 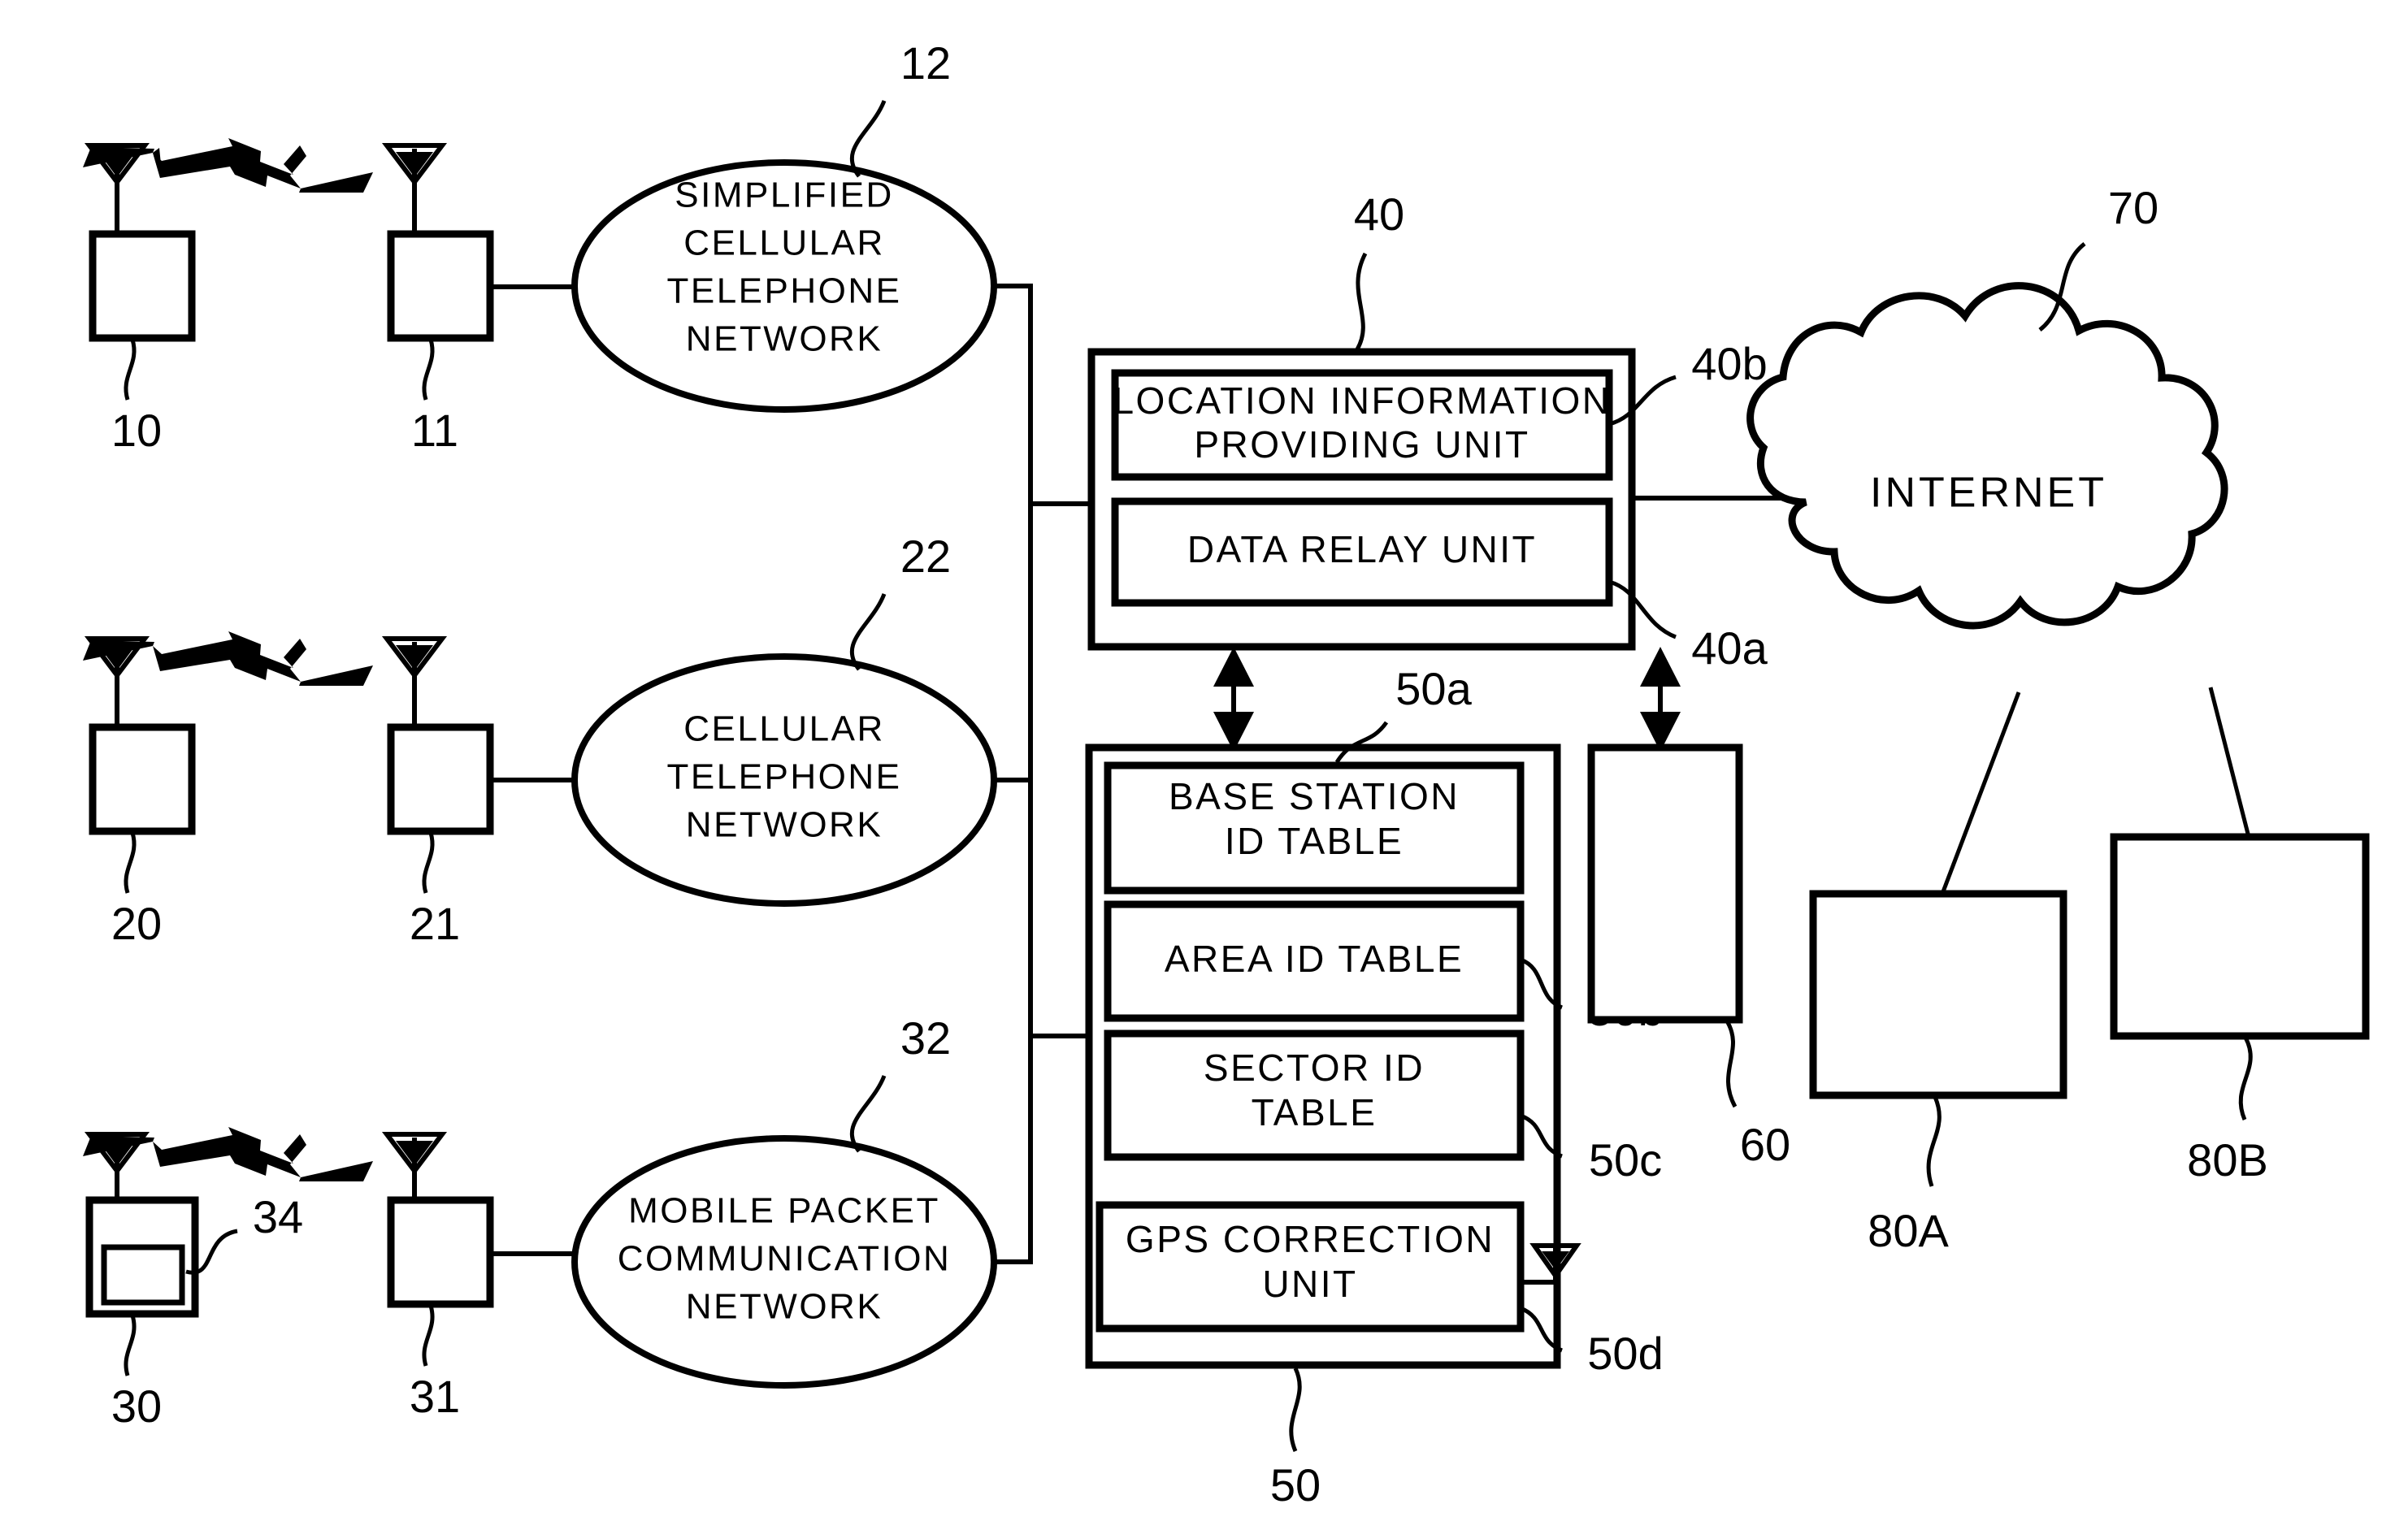 I want to click on ref-label-31: 31, so click(x=435, y=1396).